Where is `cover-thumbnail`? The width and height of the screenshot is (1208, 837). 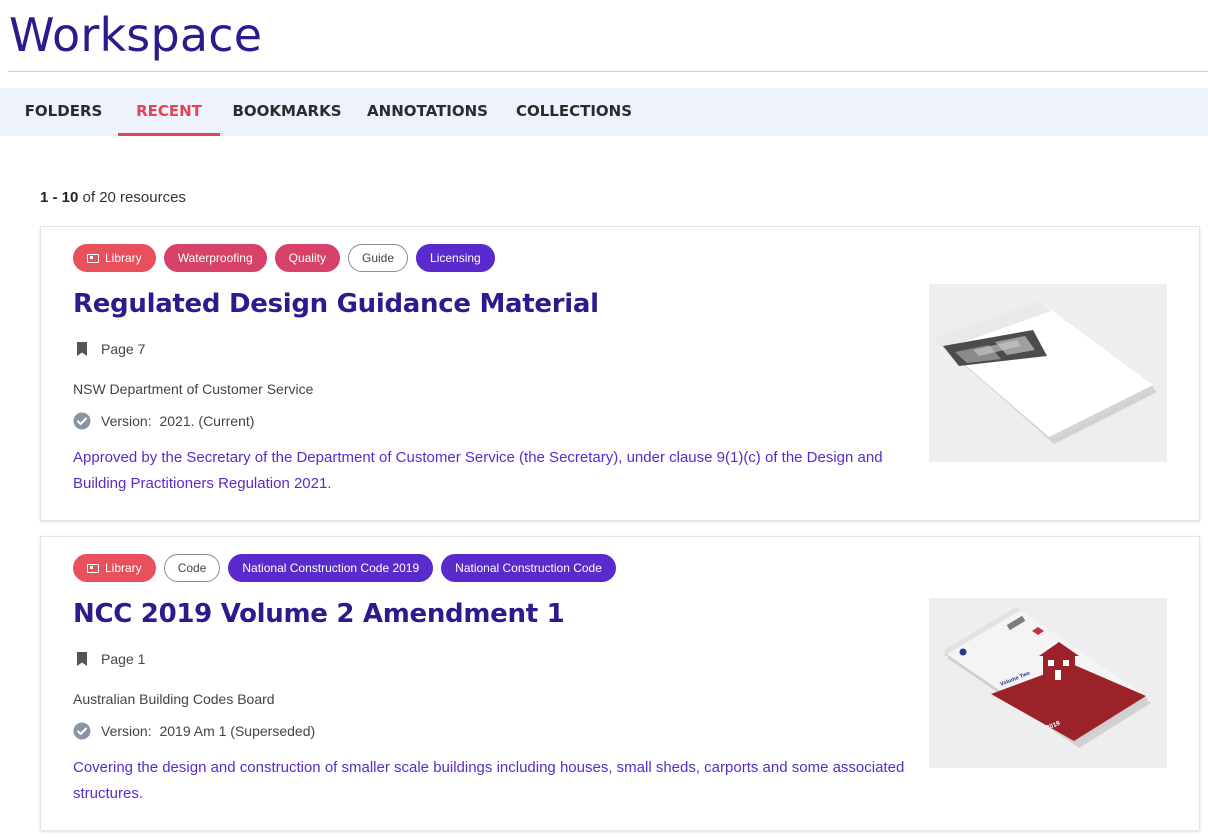 cover-thumbnail is located at coordinates (1048, 373).